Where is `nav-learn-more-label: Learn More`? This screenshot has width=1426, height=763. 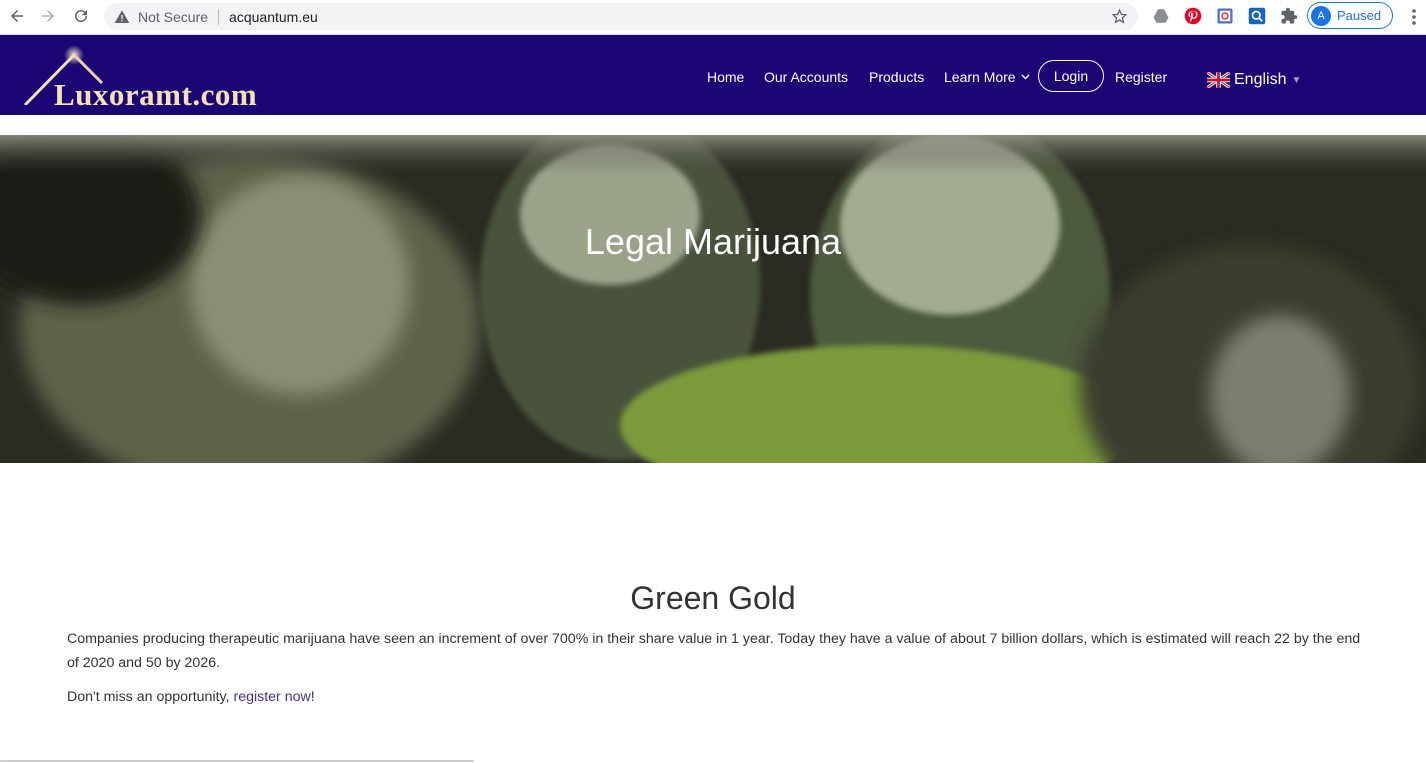 nav-learn-more-label: Learn More is located at coordinates (980, 77).